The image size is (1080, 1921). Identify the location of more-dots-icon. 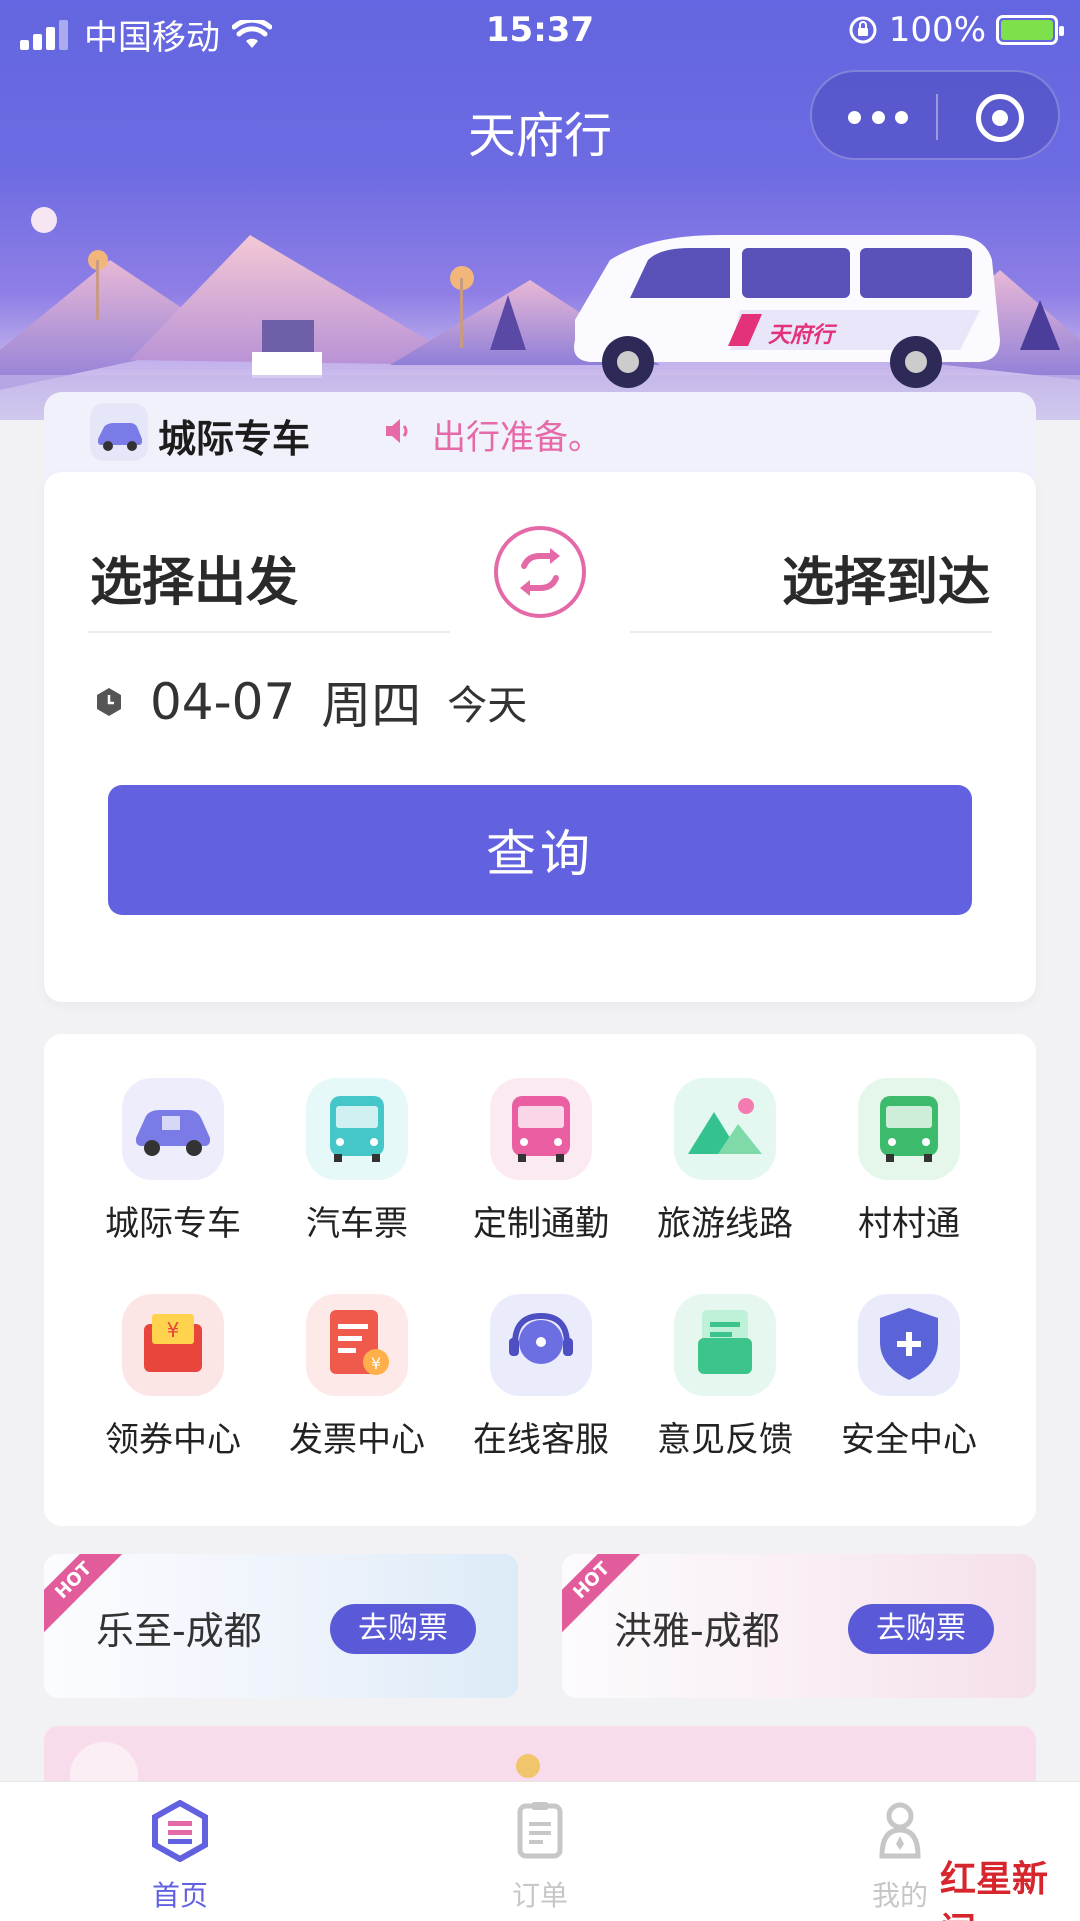
(878, 117).